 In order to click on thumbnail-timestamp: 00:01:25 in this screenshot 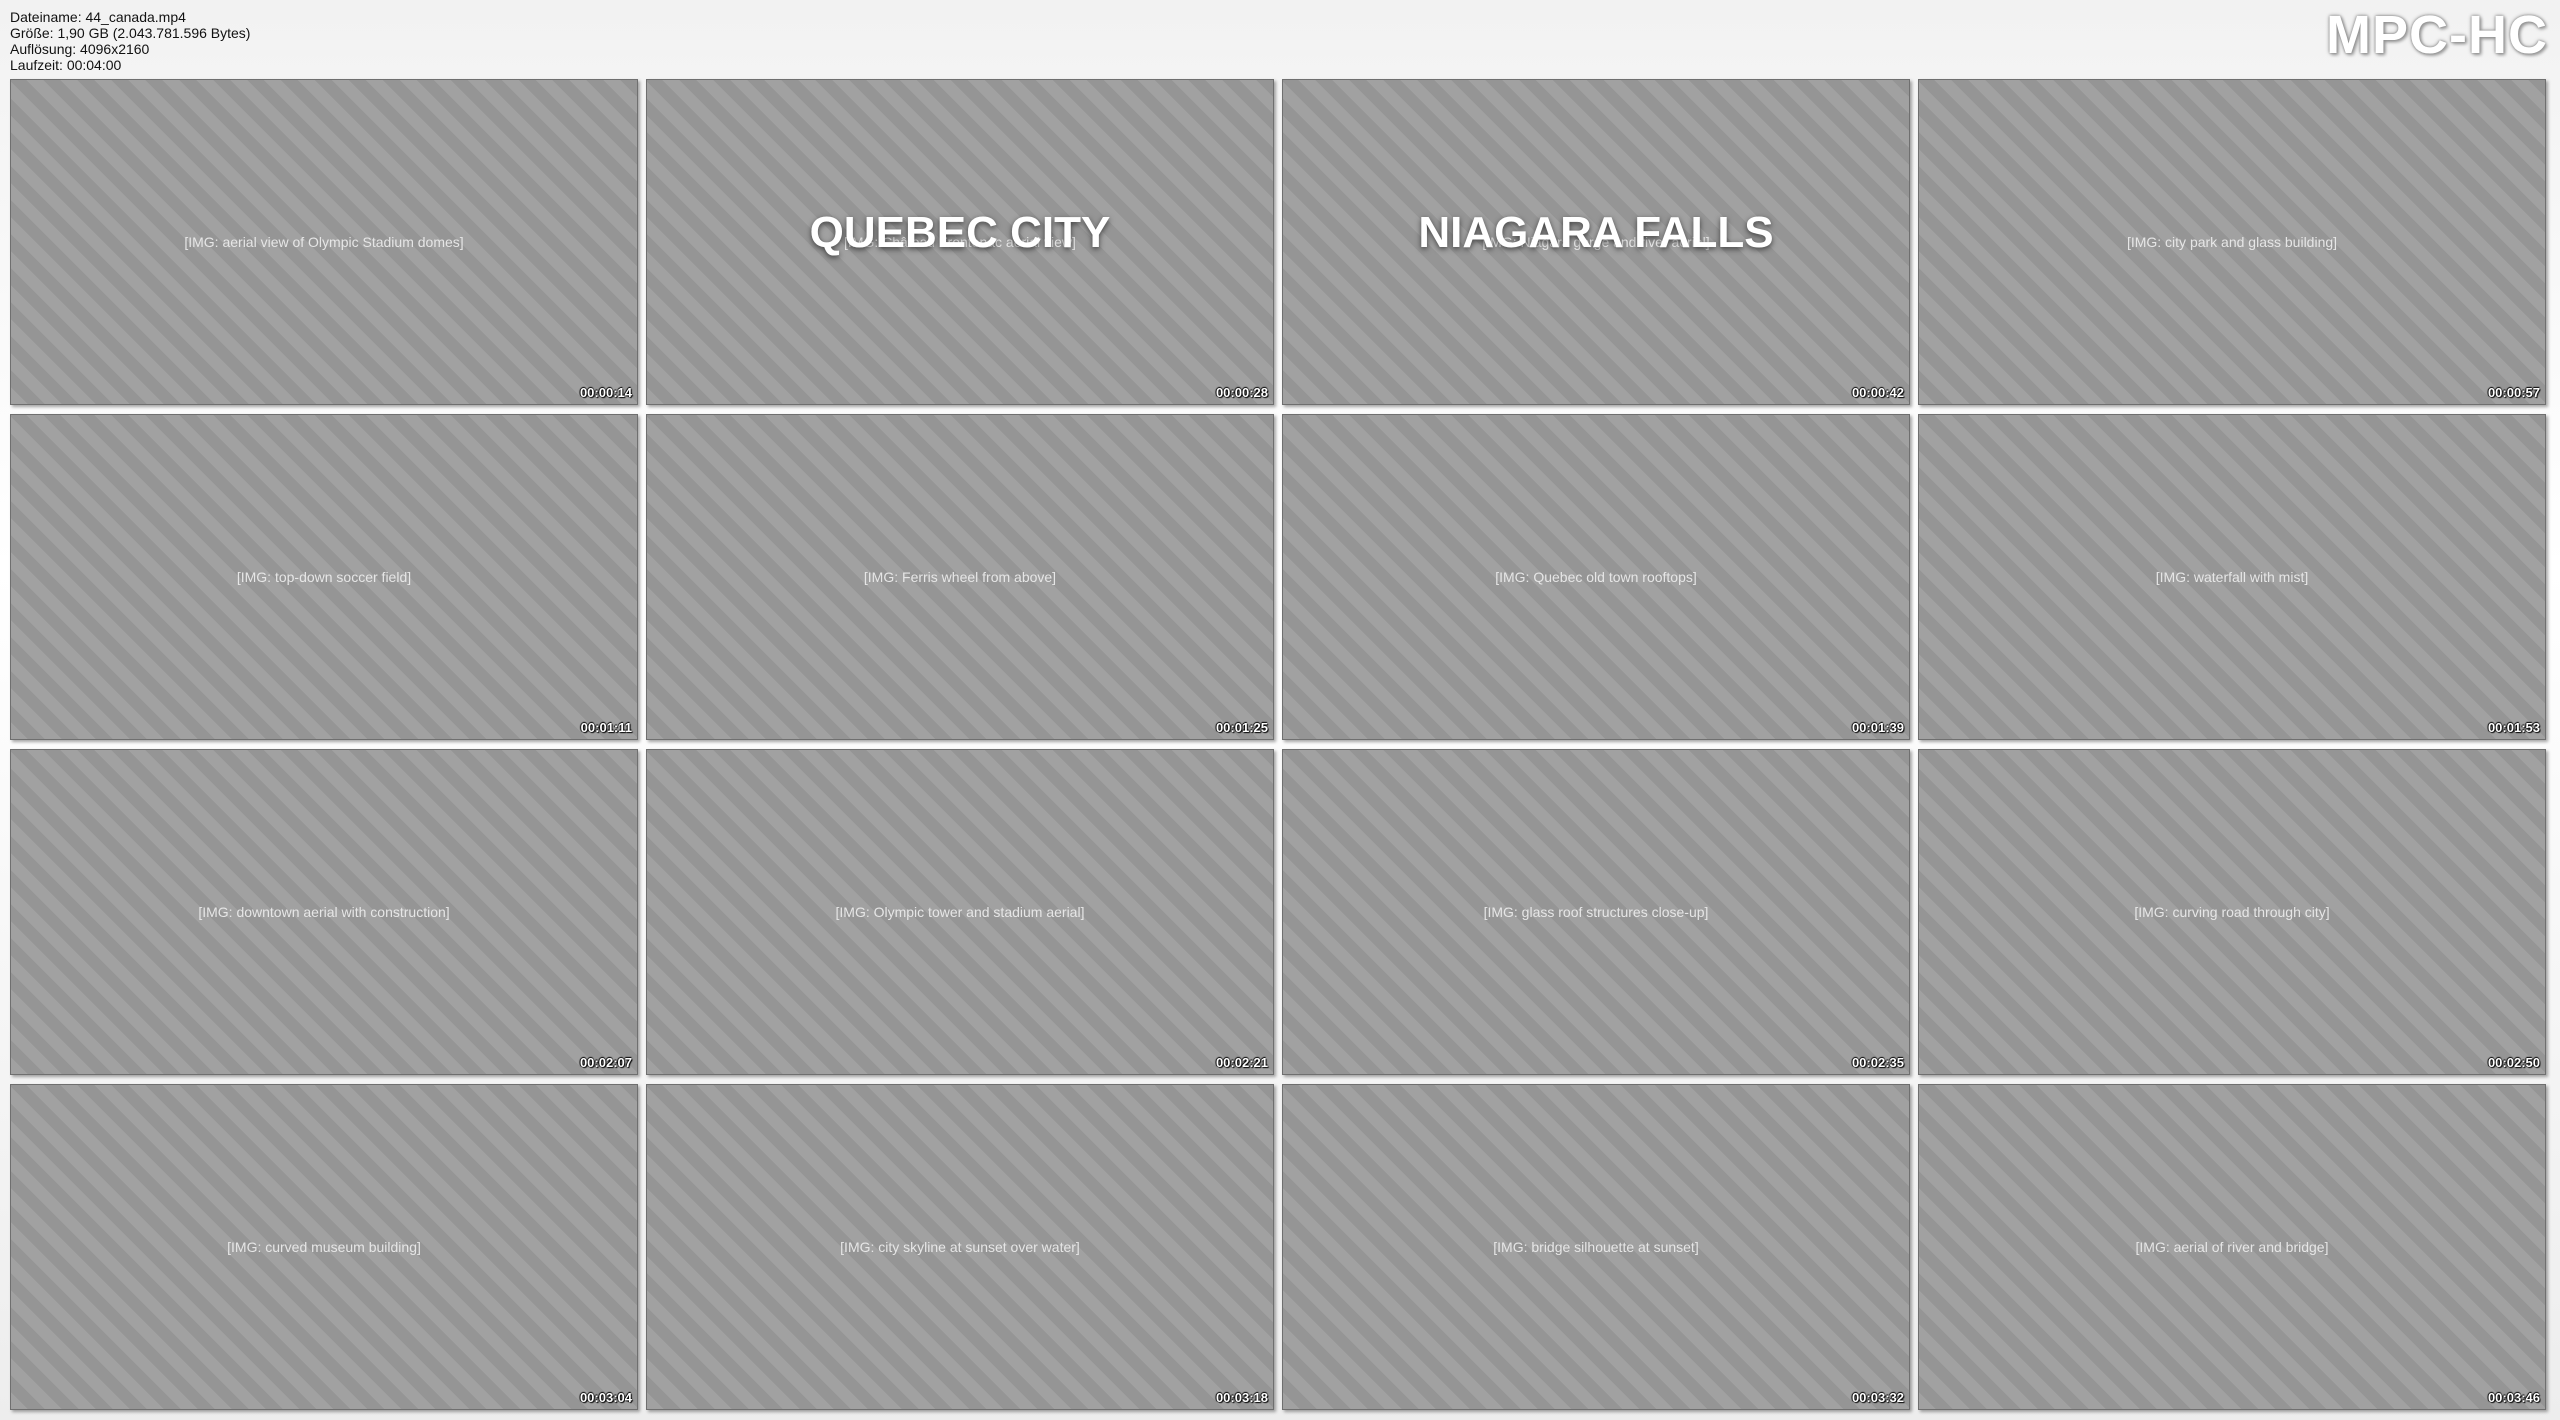, I will do `click(1241, 727)`.